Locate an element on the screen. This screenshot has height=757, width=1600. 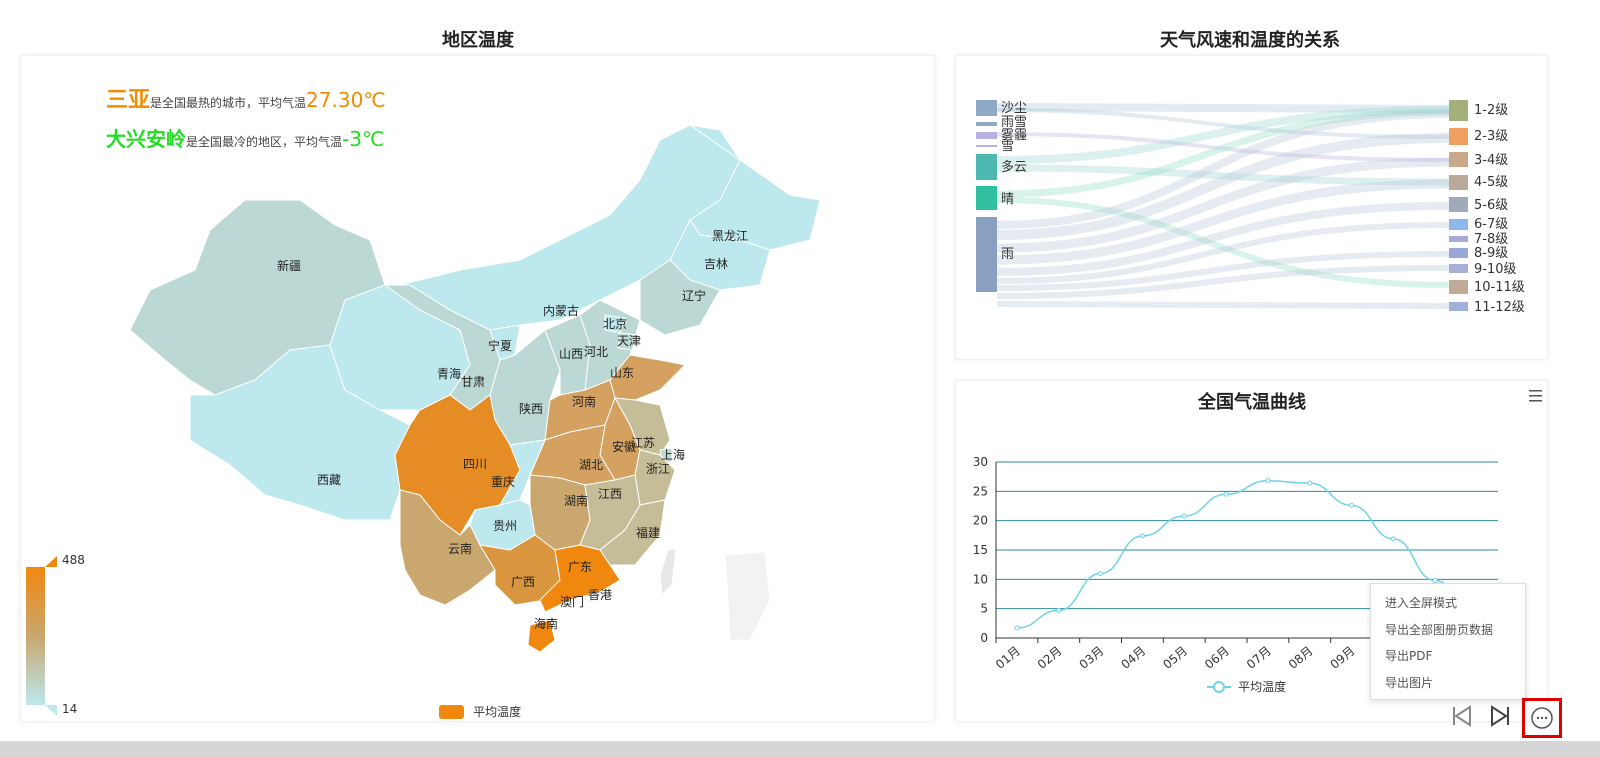
label-hebei: 河北 is located at coordinates (596, 352).